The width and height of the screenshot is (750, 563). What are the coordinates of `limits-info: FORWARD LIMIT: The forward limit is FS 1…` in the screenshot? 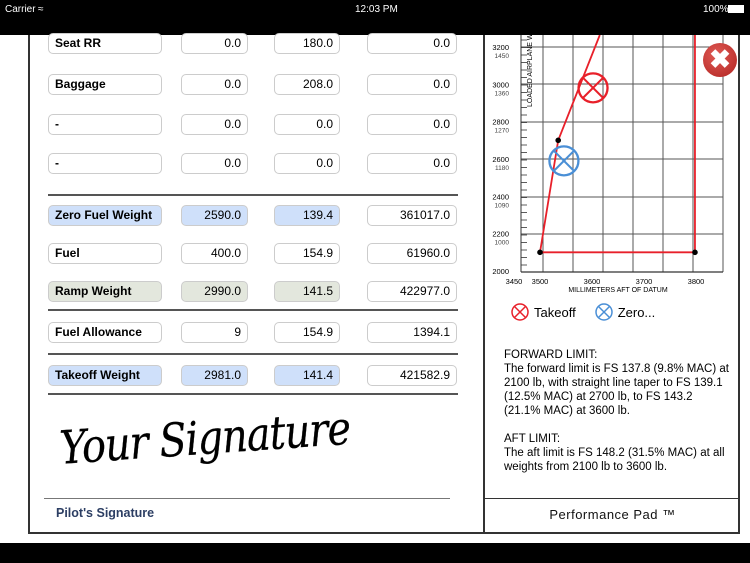 It's located at (616, 411).